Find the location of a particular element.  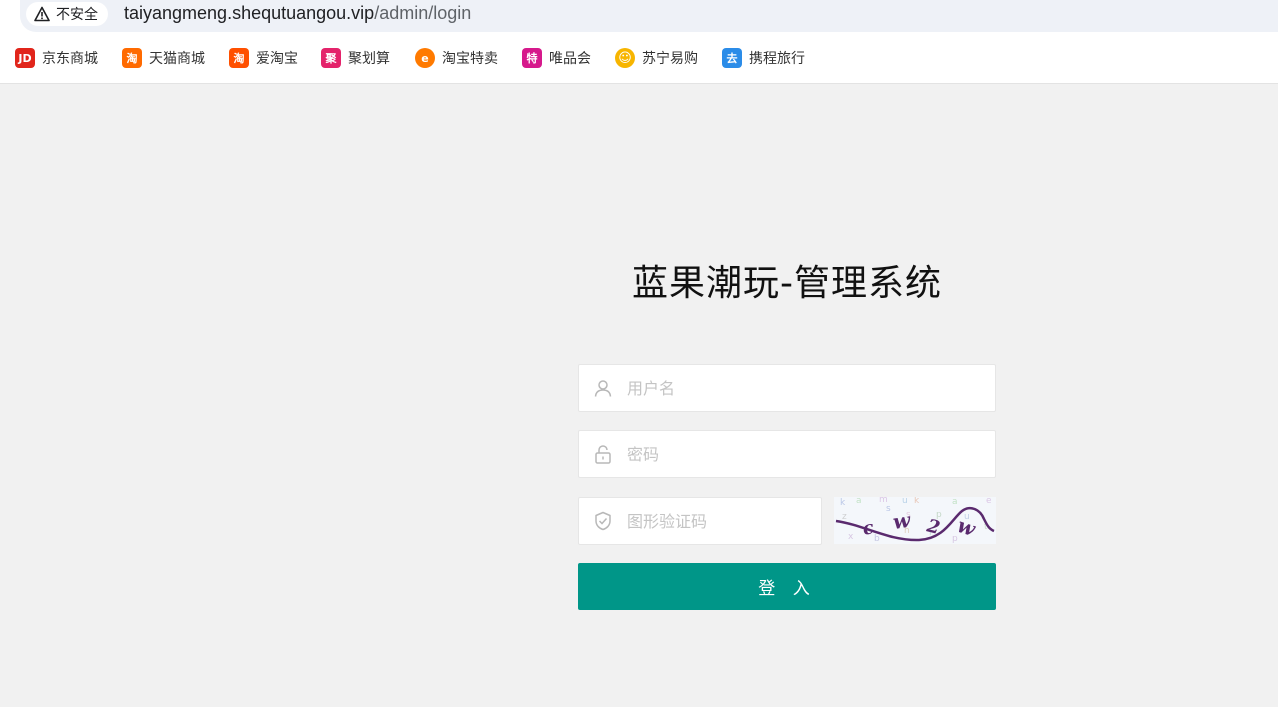

bookmark-taobao-temai: e 淘宝特卖 is located at coordinates (456, 58).